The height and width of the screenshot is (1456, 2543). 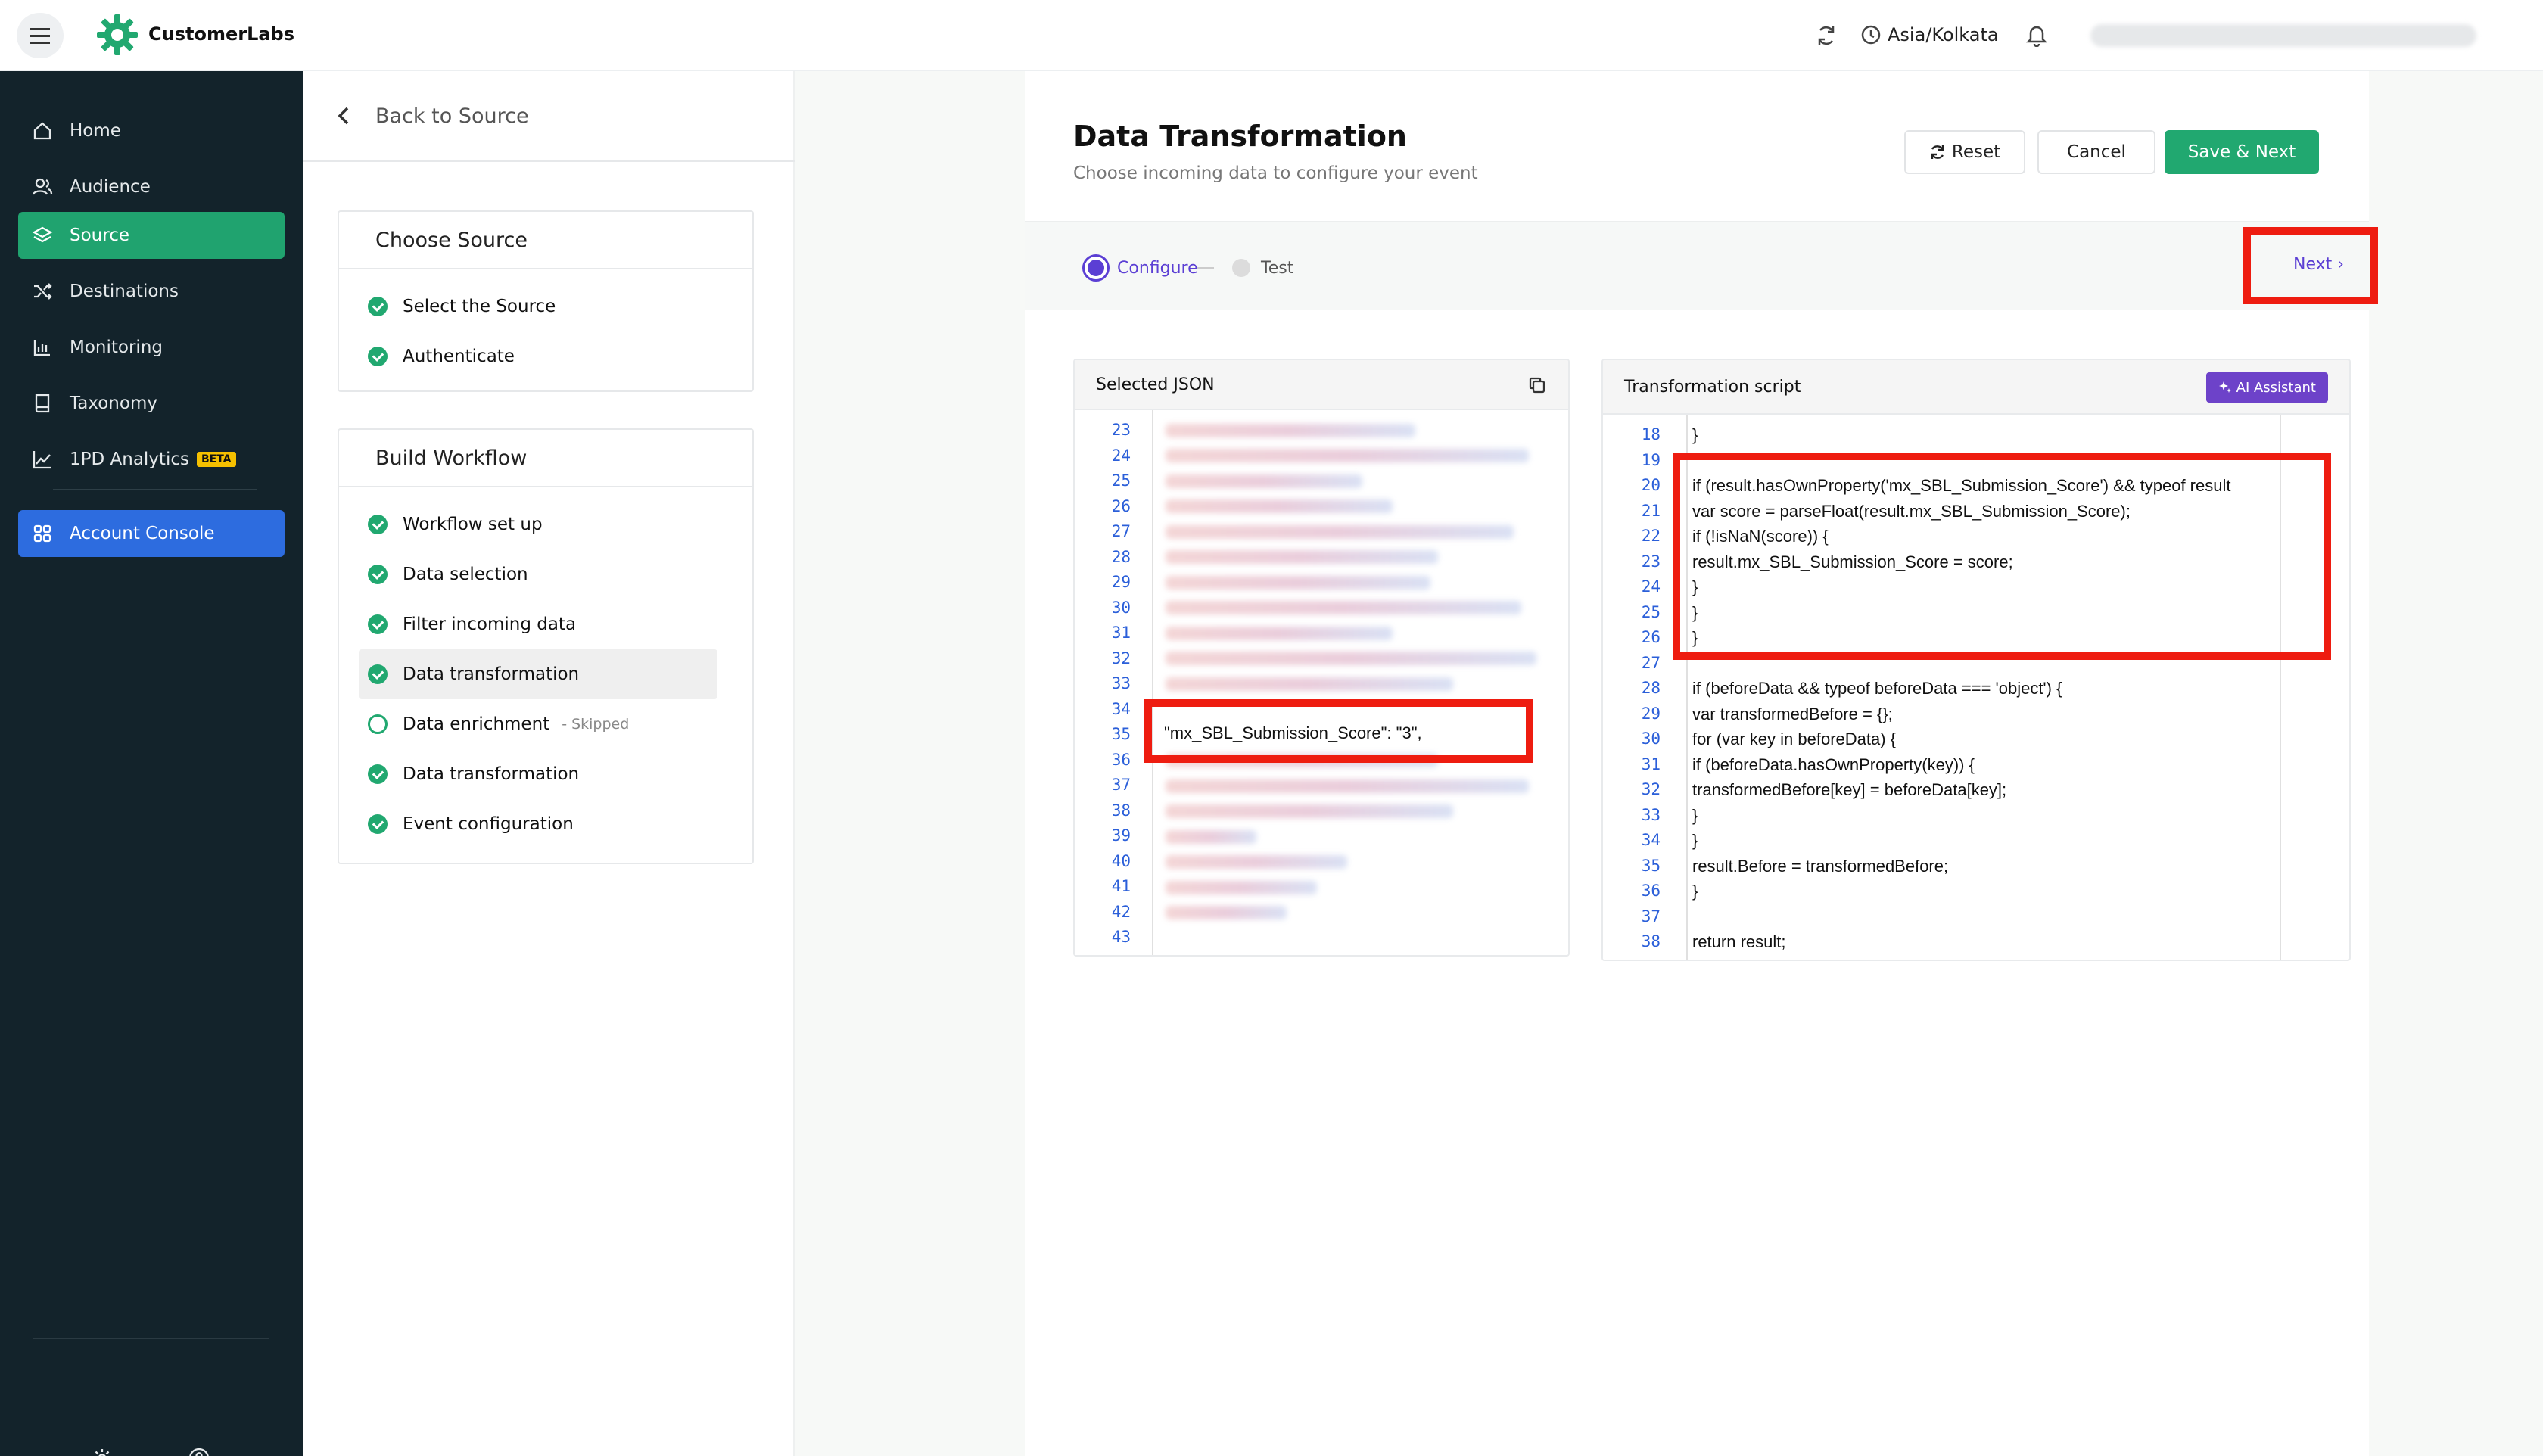 What do you see at coordinates (42, 234) in the screenshot?
I see `layers-icon` at bounding box center [42, 234].